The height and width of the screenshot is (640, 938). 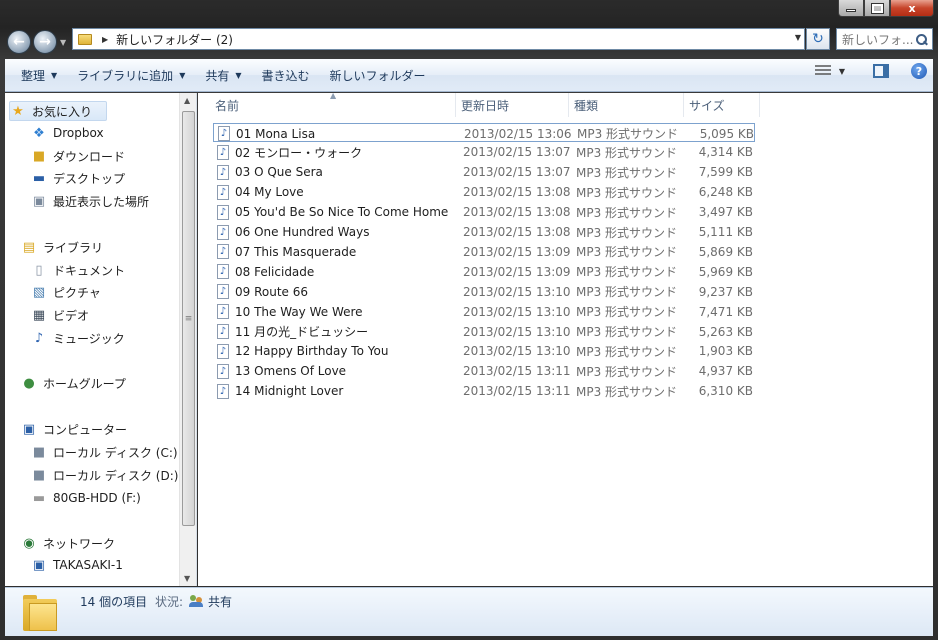 I want to click on back-button: ←, so click(x=19, y=42).